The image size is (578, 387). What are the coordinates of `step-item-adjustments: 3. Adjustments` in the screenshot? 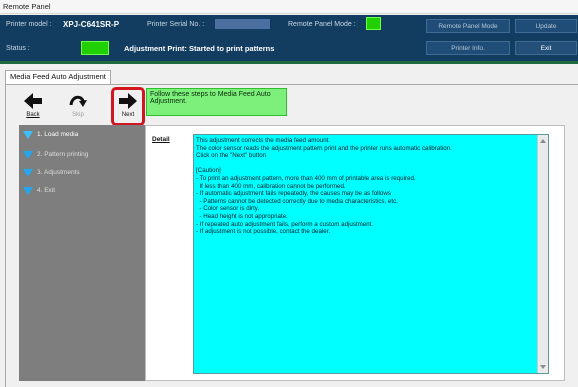 It's located at (51, 172).